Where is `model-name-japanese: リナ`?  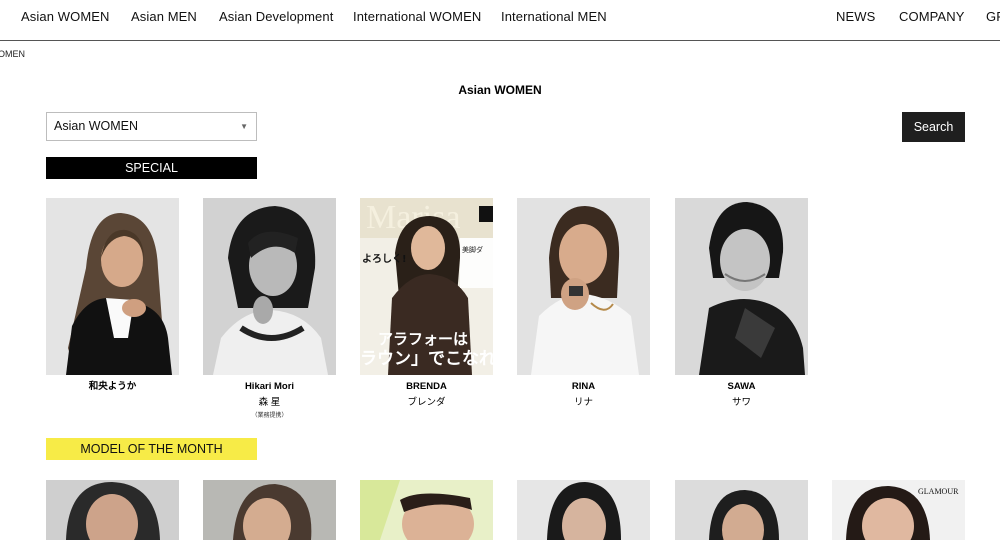 model-name-japanese: リナ is located at coordinates (583, 402).